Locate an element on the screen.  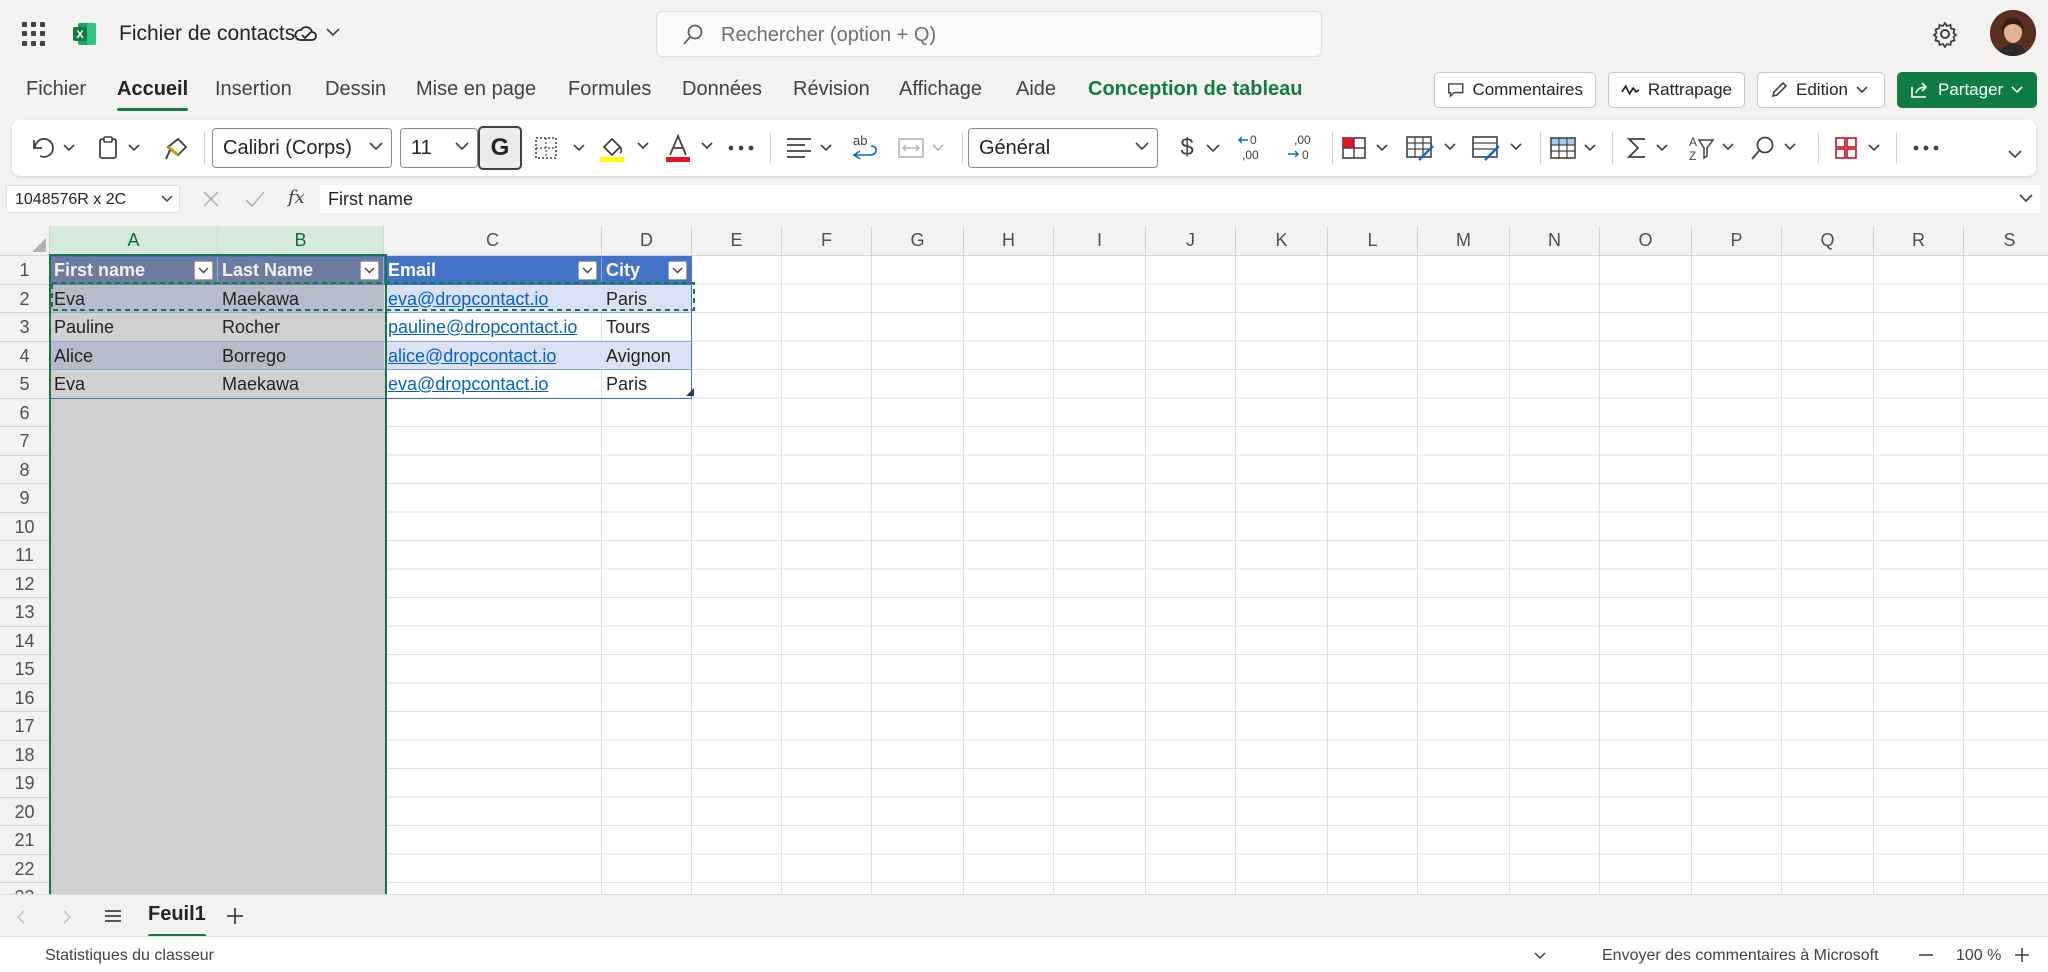
addins-button is located at coordinates (1860, 148).